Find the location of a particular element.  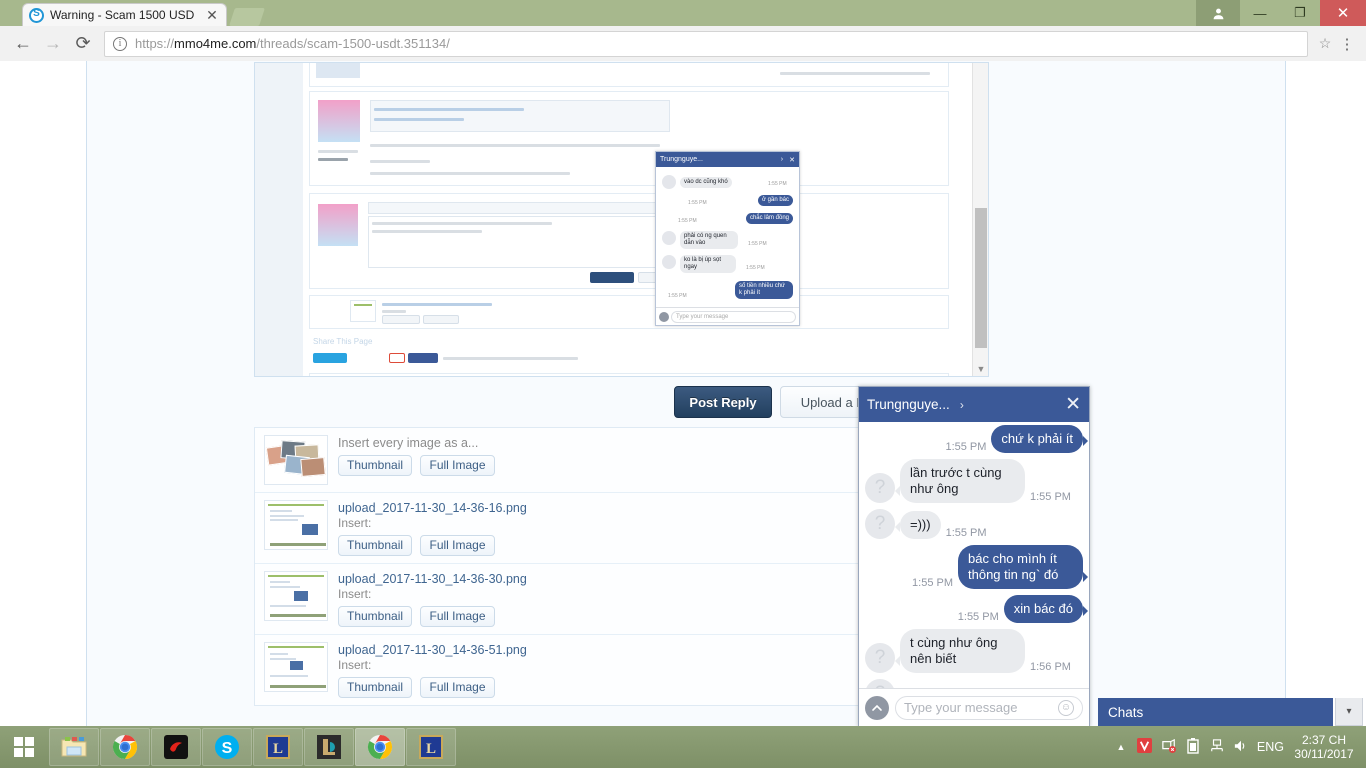

chat-message-input: Type your message ☺ is located at coordinates (989, 707).